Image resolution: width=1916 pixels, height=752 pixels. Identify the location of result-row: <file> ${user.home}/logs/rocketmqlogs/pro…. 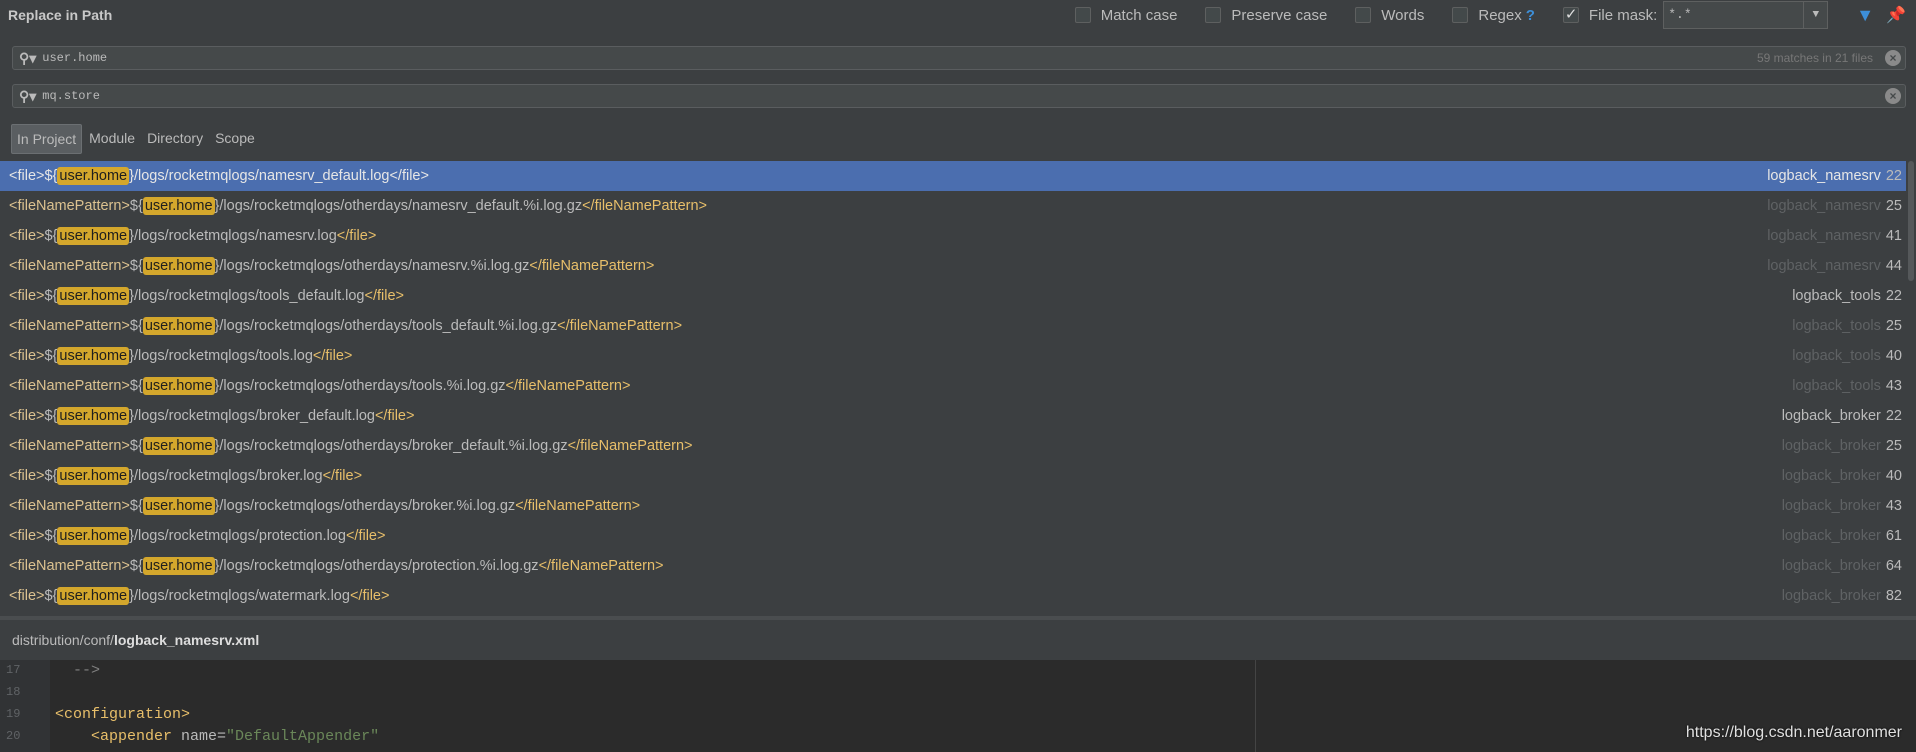
(953, 536).